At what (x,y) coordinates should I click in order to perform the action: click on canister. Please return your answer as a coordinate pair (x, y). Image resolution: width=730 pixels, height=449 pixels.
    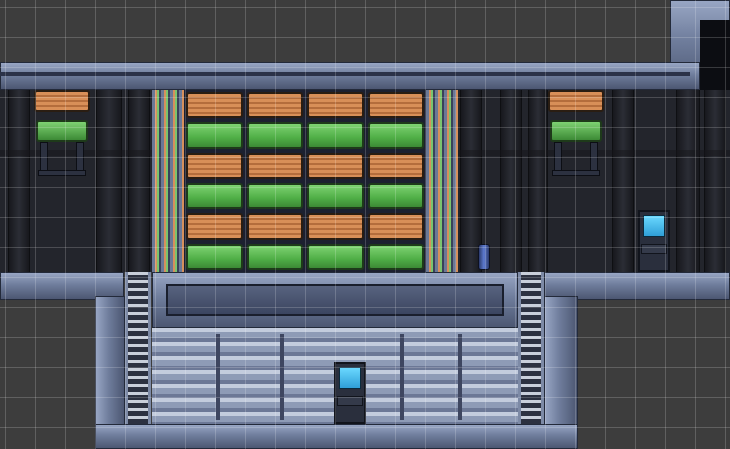
    Looking at the image, I should click on (484, 257).